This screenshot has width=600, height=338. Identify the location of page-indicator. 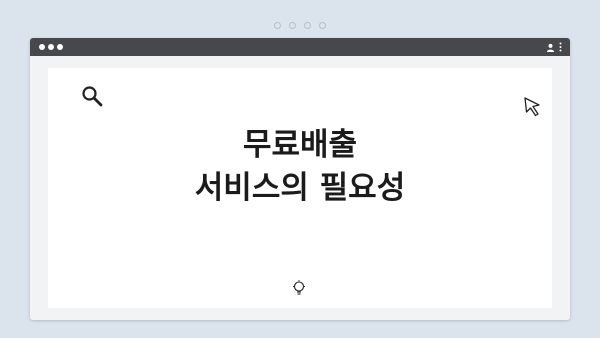
(300, 25).